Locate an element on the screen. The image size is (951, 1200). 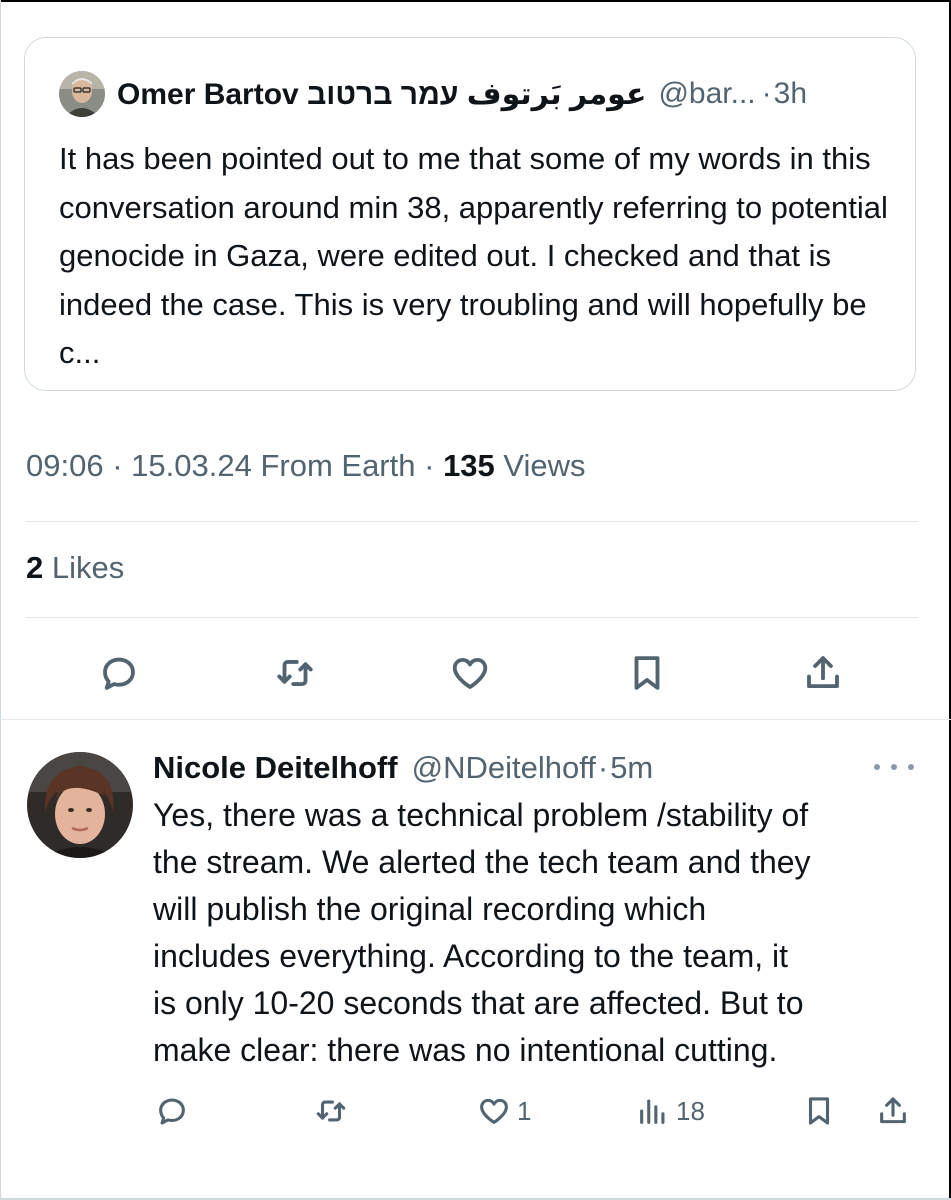
reply-reply-button is located at coordinates (172, 1111).